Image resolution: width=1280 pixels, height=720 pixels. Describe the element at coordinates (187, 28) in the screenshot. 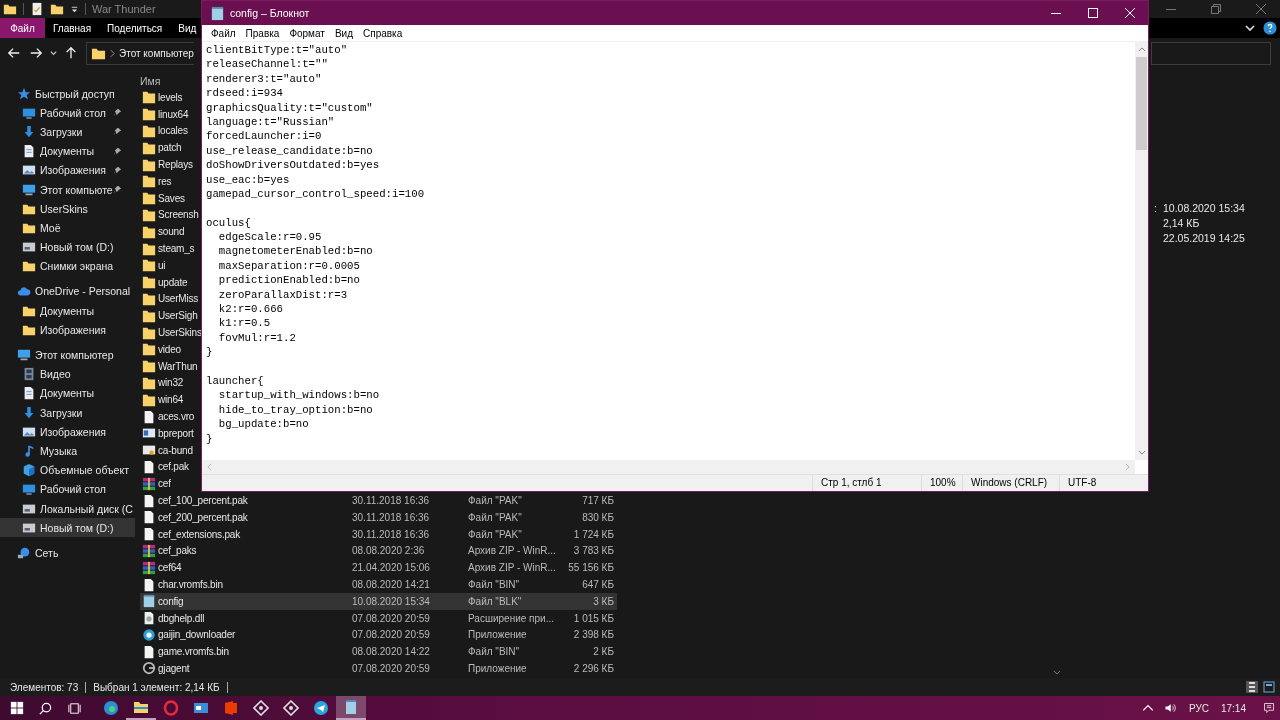

I see `ribbon-tab: Вид` at that location.